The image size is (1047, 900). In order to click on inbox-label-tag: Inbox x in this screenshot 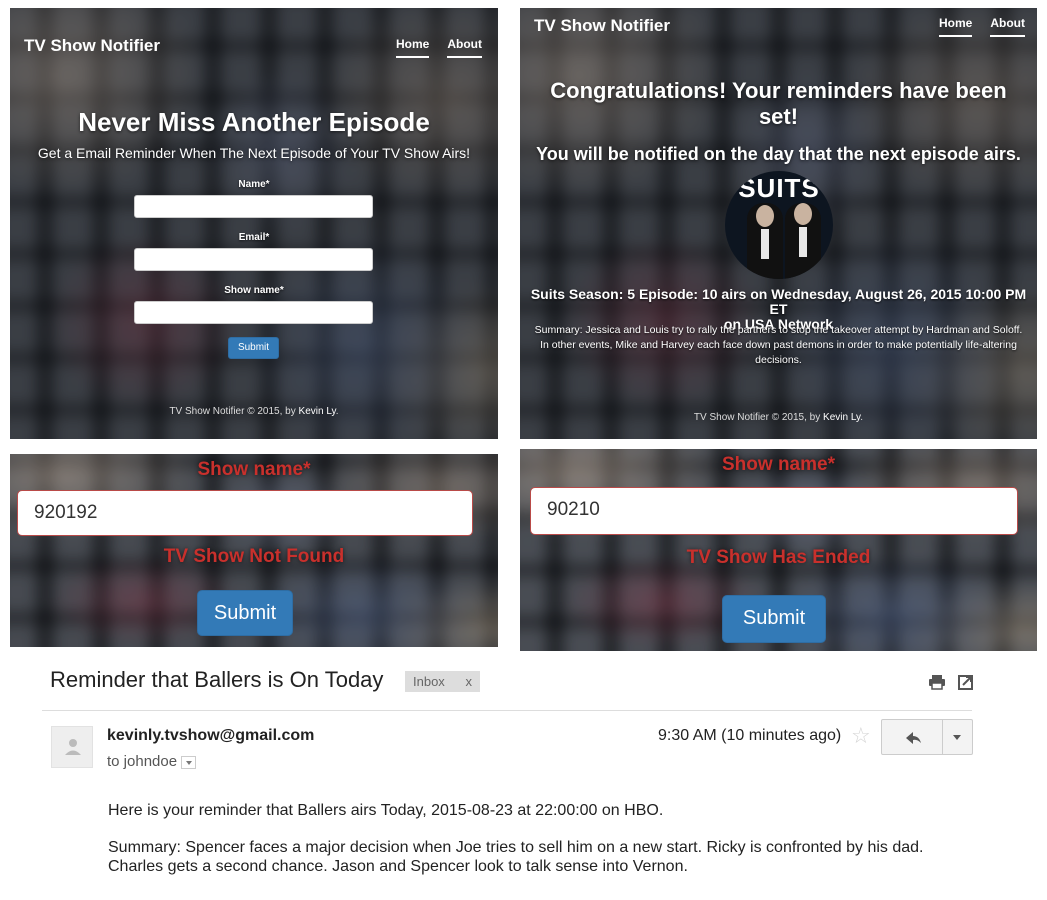, I will do `click(442, 681)`.